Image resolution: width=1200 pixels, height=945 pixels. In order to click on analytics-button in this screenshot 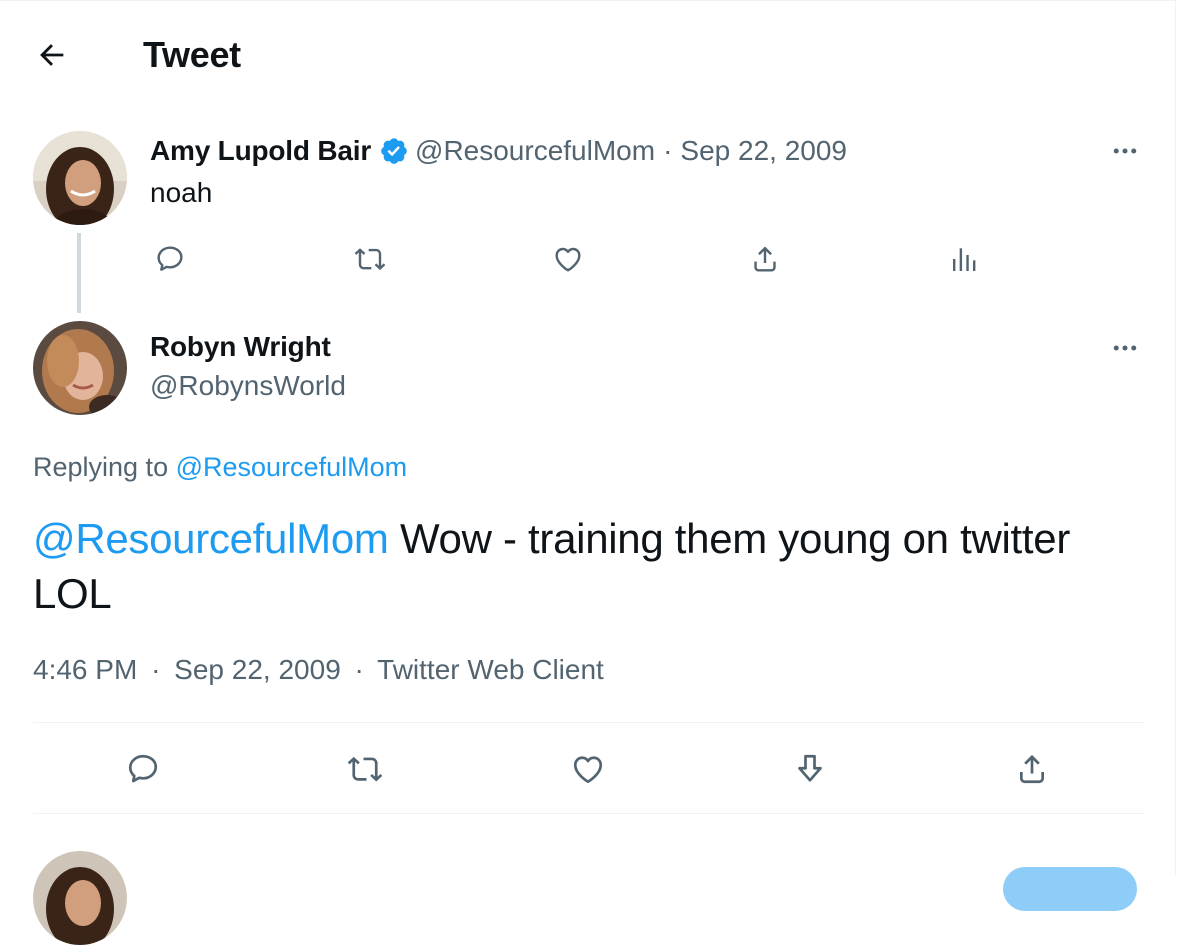, I will do `click(965, 259)`.